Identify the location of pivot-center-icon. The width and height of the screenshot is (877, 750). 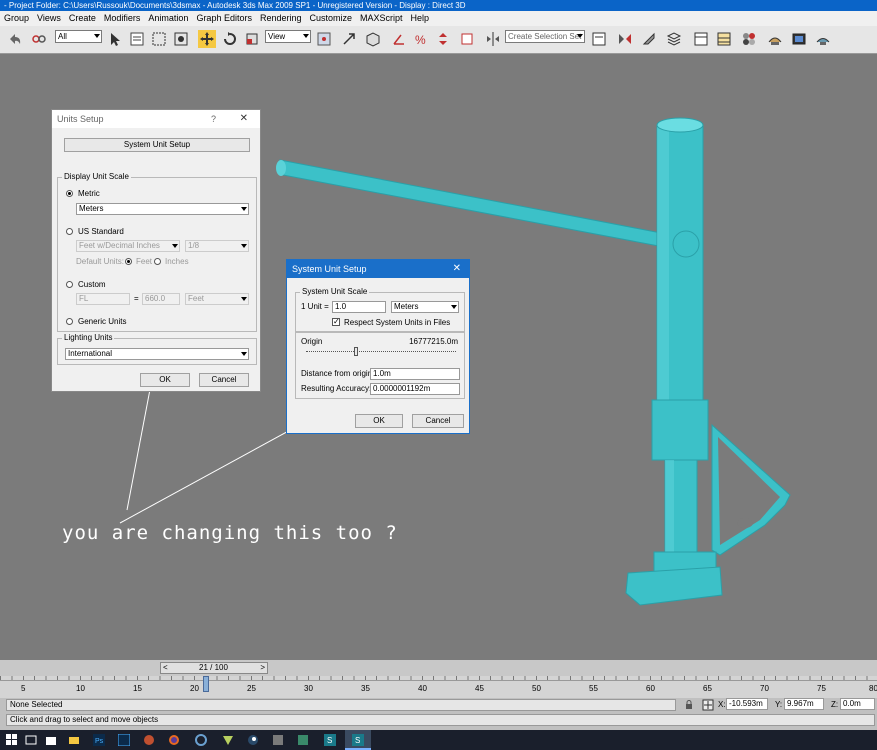
(324, 39).